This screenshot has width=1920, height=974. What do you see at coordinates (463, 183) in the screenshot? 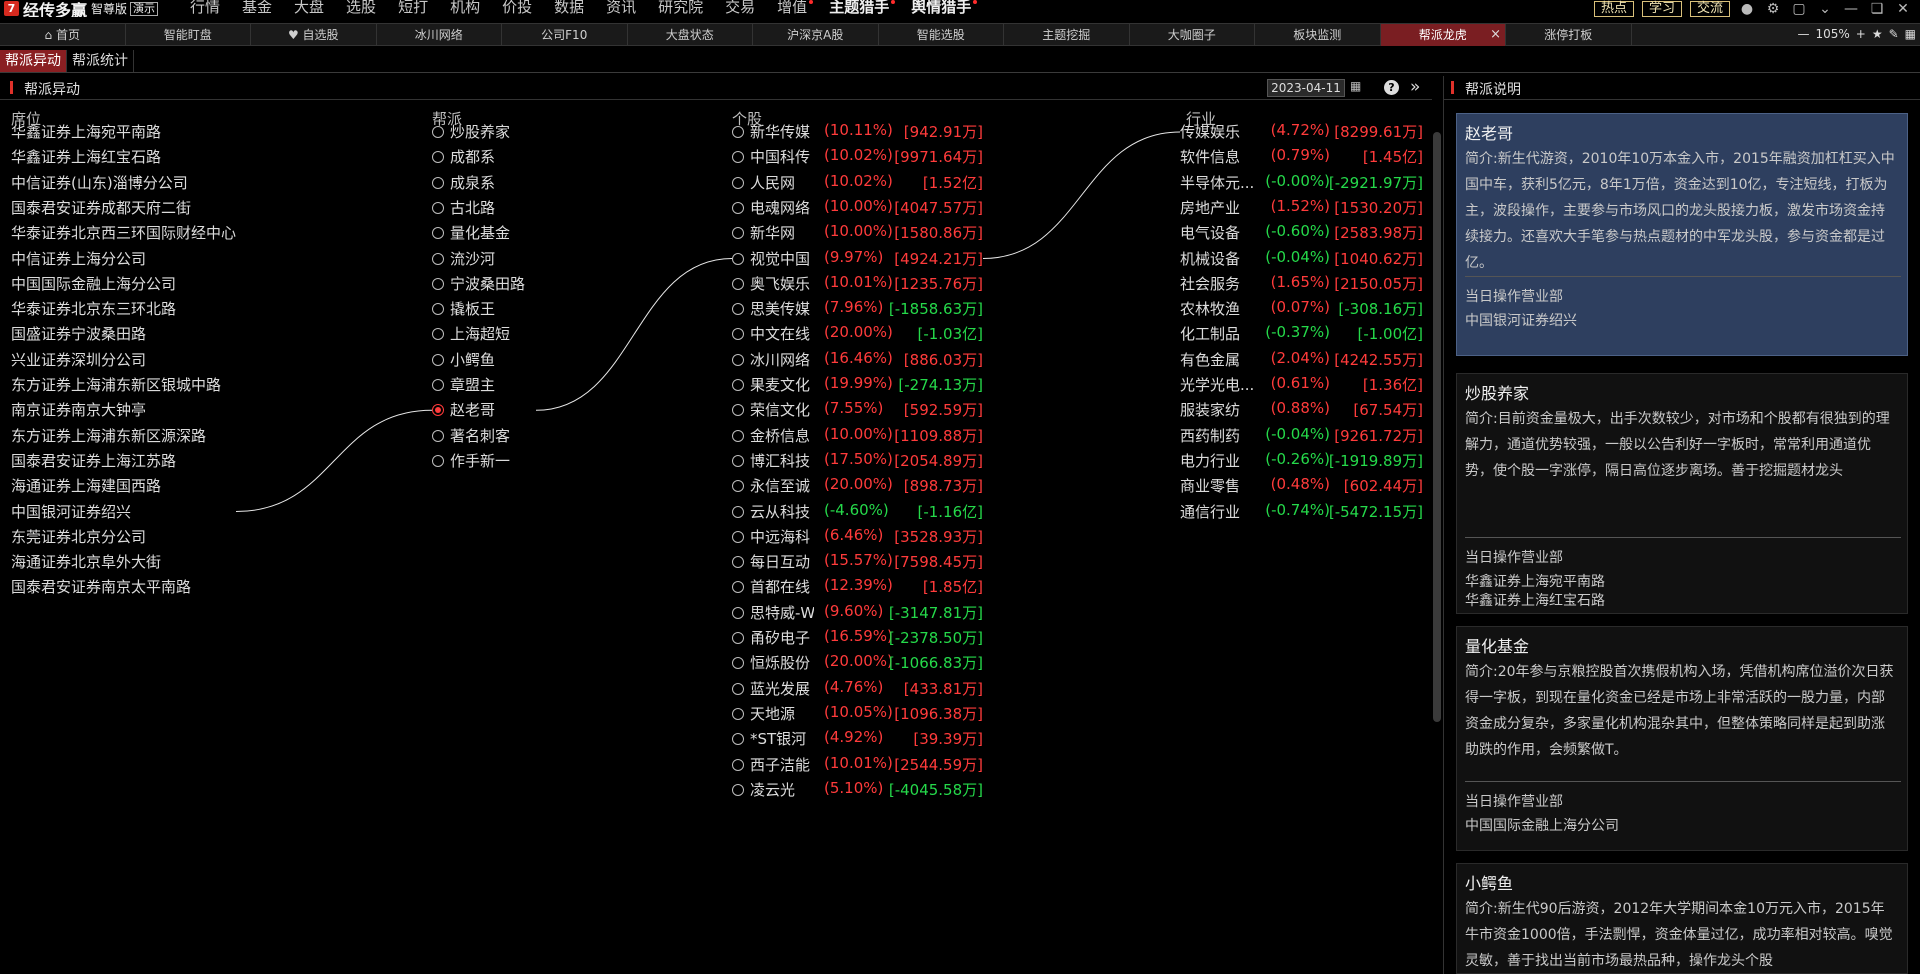
I see `gang-item: 成泉系` at bounding box center [463, 183].